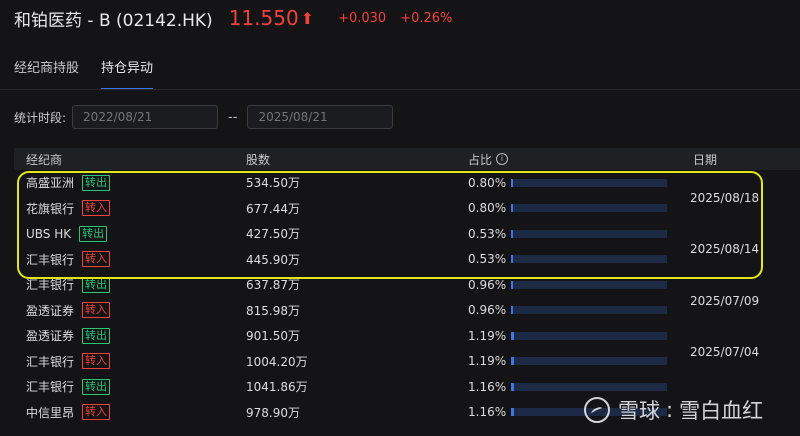  What do you see at coordinates (113, 20) in the screenshot?
I see `stock-name: 和铂医药 - B (02142.HK)` at bounding box center [113, 20].